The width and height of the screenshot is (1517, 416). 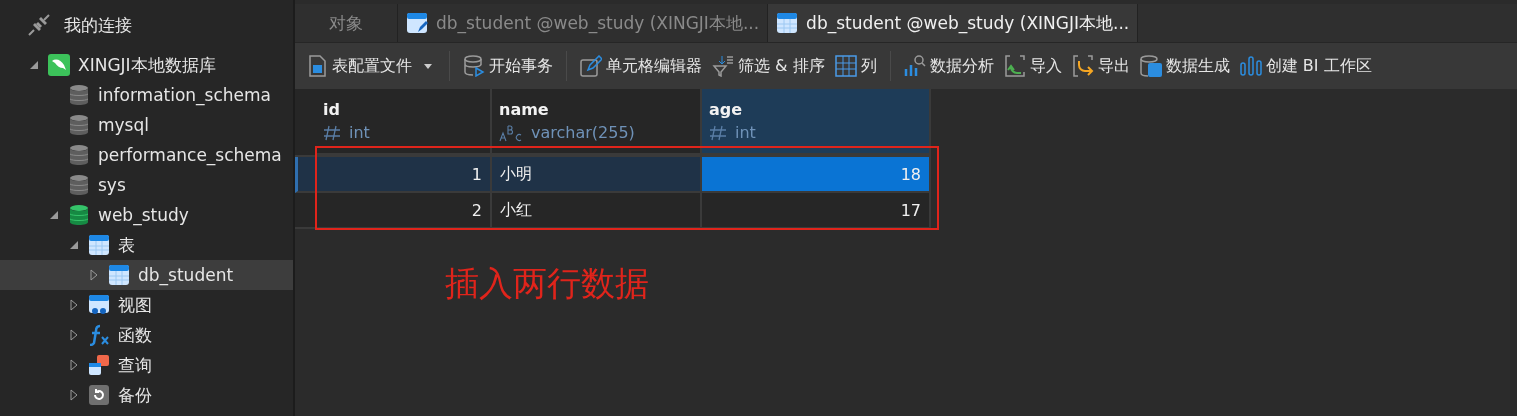 I want to click on table-cell: 小红, so click(x=597, y=211).